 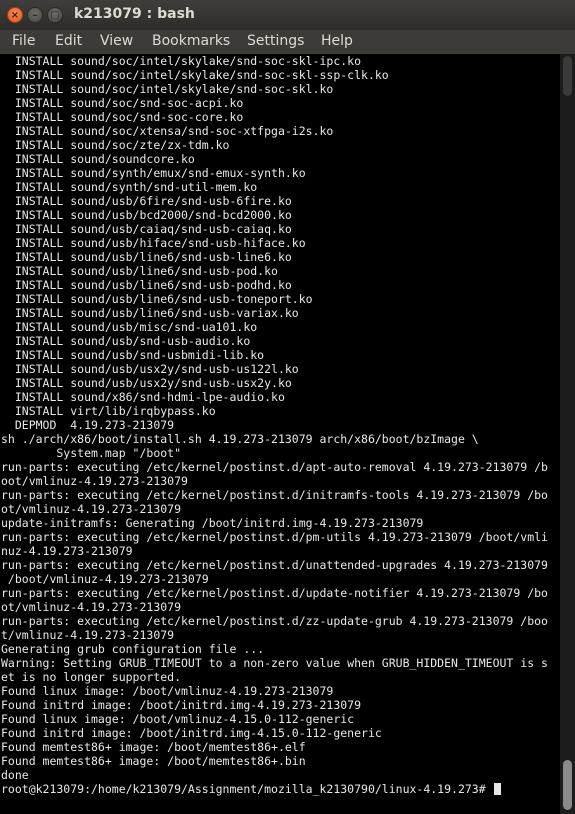 I want to click on minimize-icon: –, so click(x=35, y=15).